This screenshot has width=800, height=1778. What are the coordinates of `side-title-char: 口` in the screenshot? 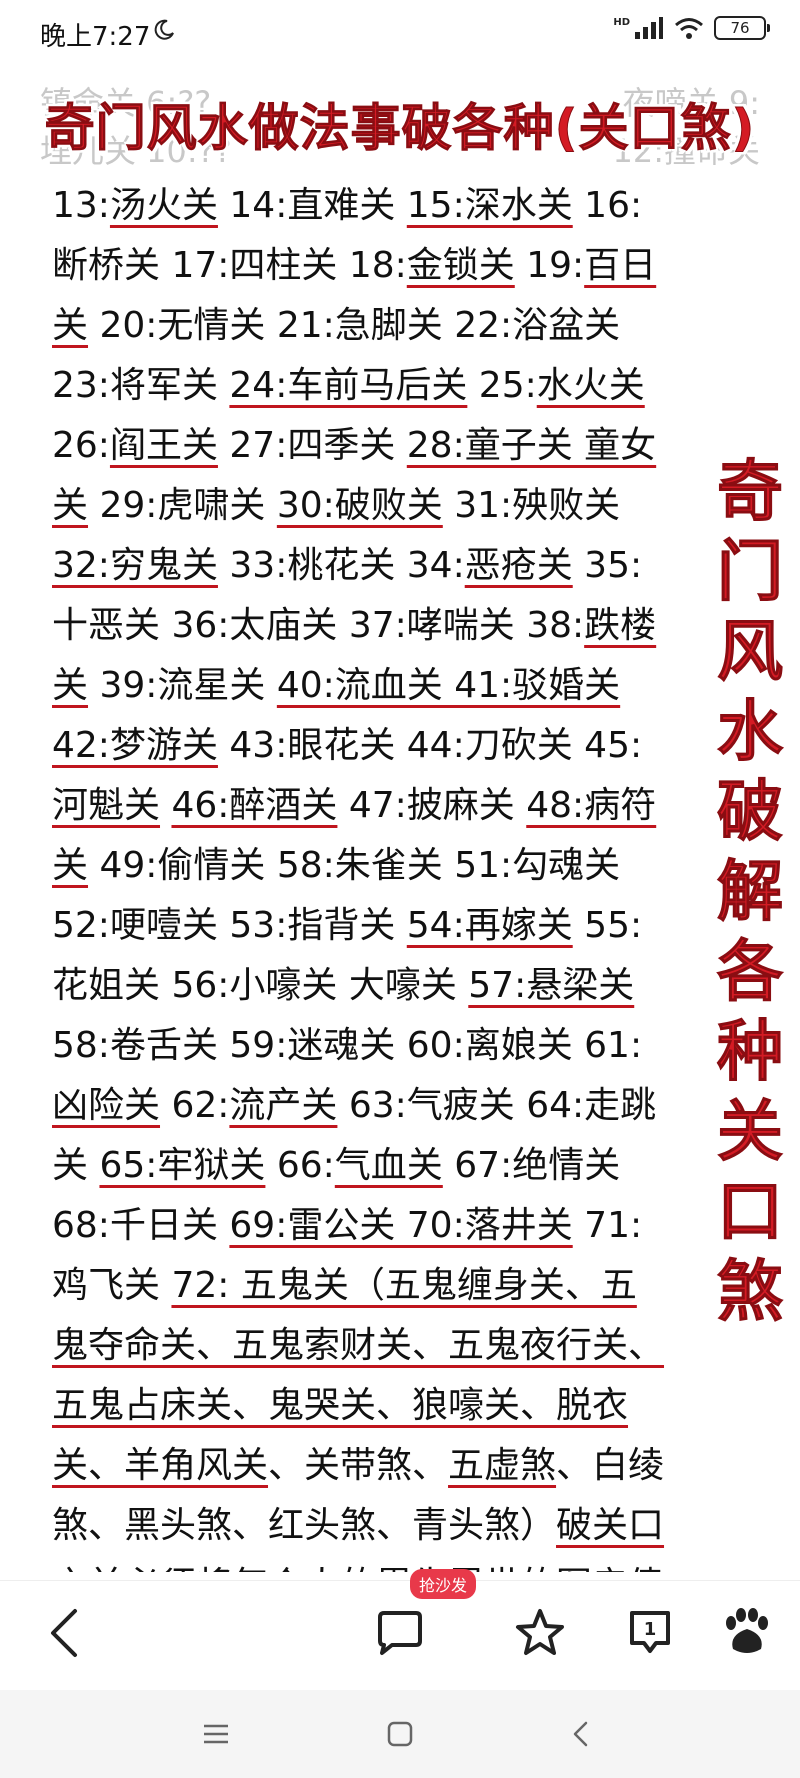 It's located at (750, 1212).